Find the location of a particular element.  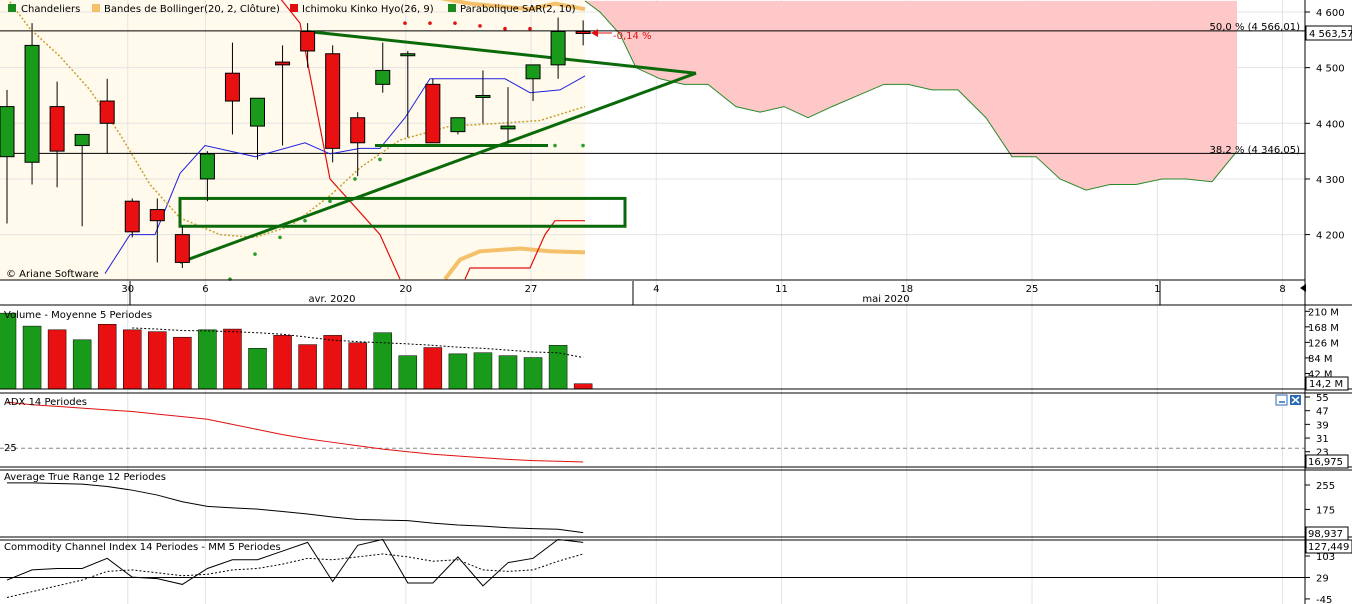

month-label-mai: mai 2020 is located at coordinates (885, 299).